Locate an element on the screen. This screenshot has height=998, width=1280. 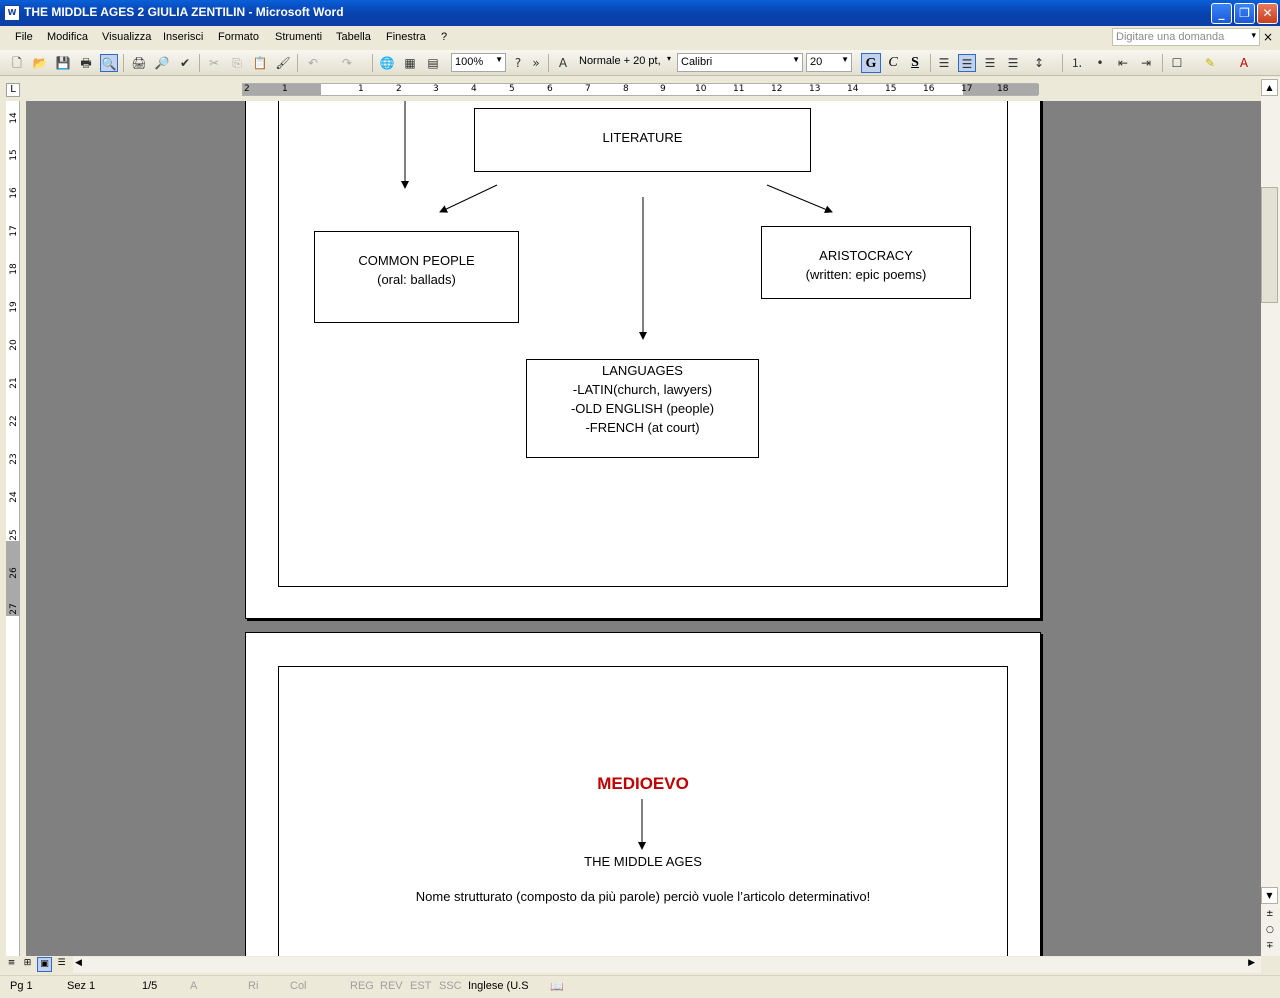
line-spacing-icon: ↕ is located at coordinates (1039, 63).